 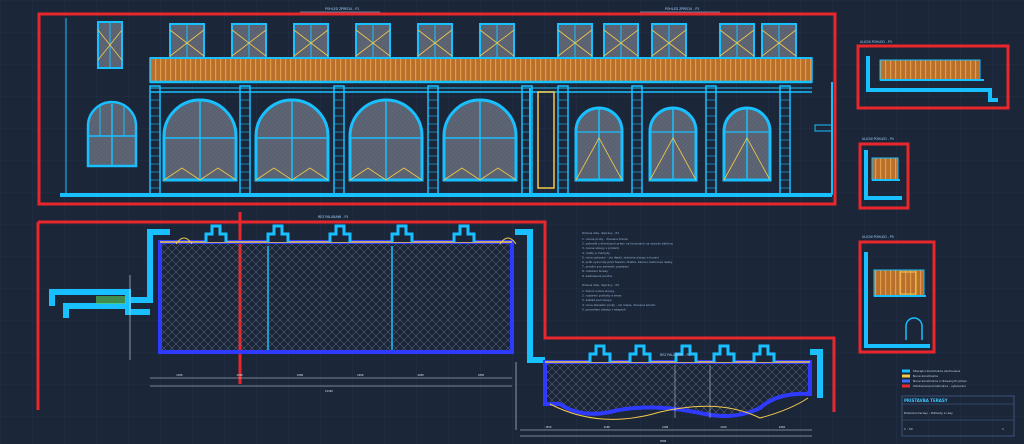 What do you see at coordinates (939, 386) in the screenshot?
I see `legend-label: Odstranene konstrukce - vybourani` at bounding box center [939, 386].